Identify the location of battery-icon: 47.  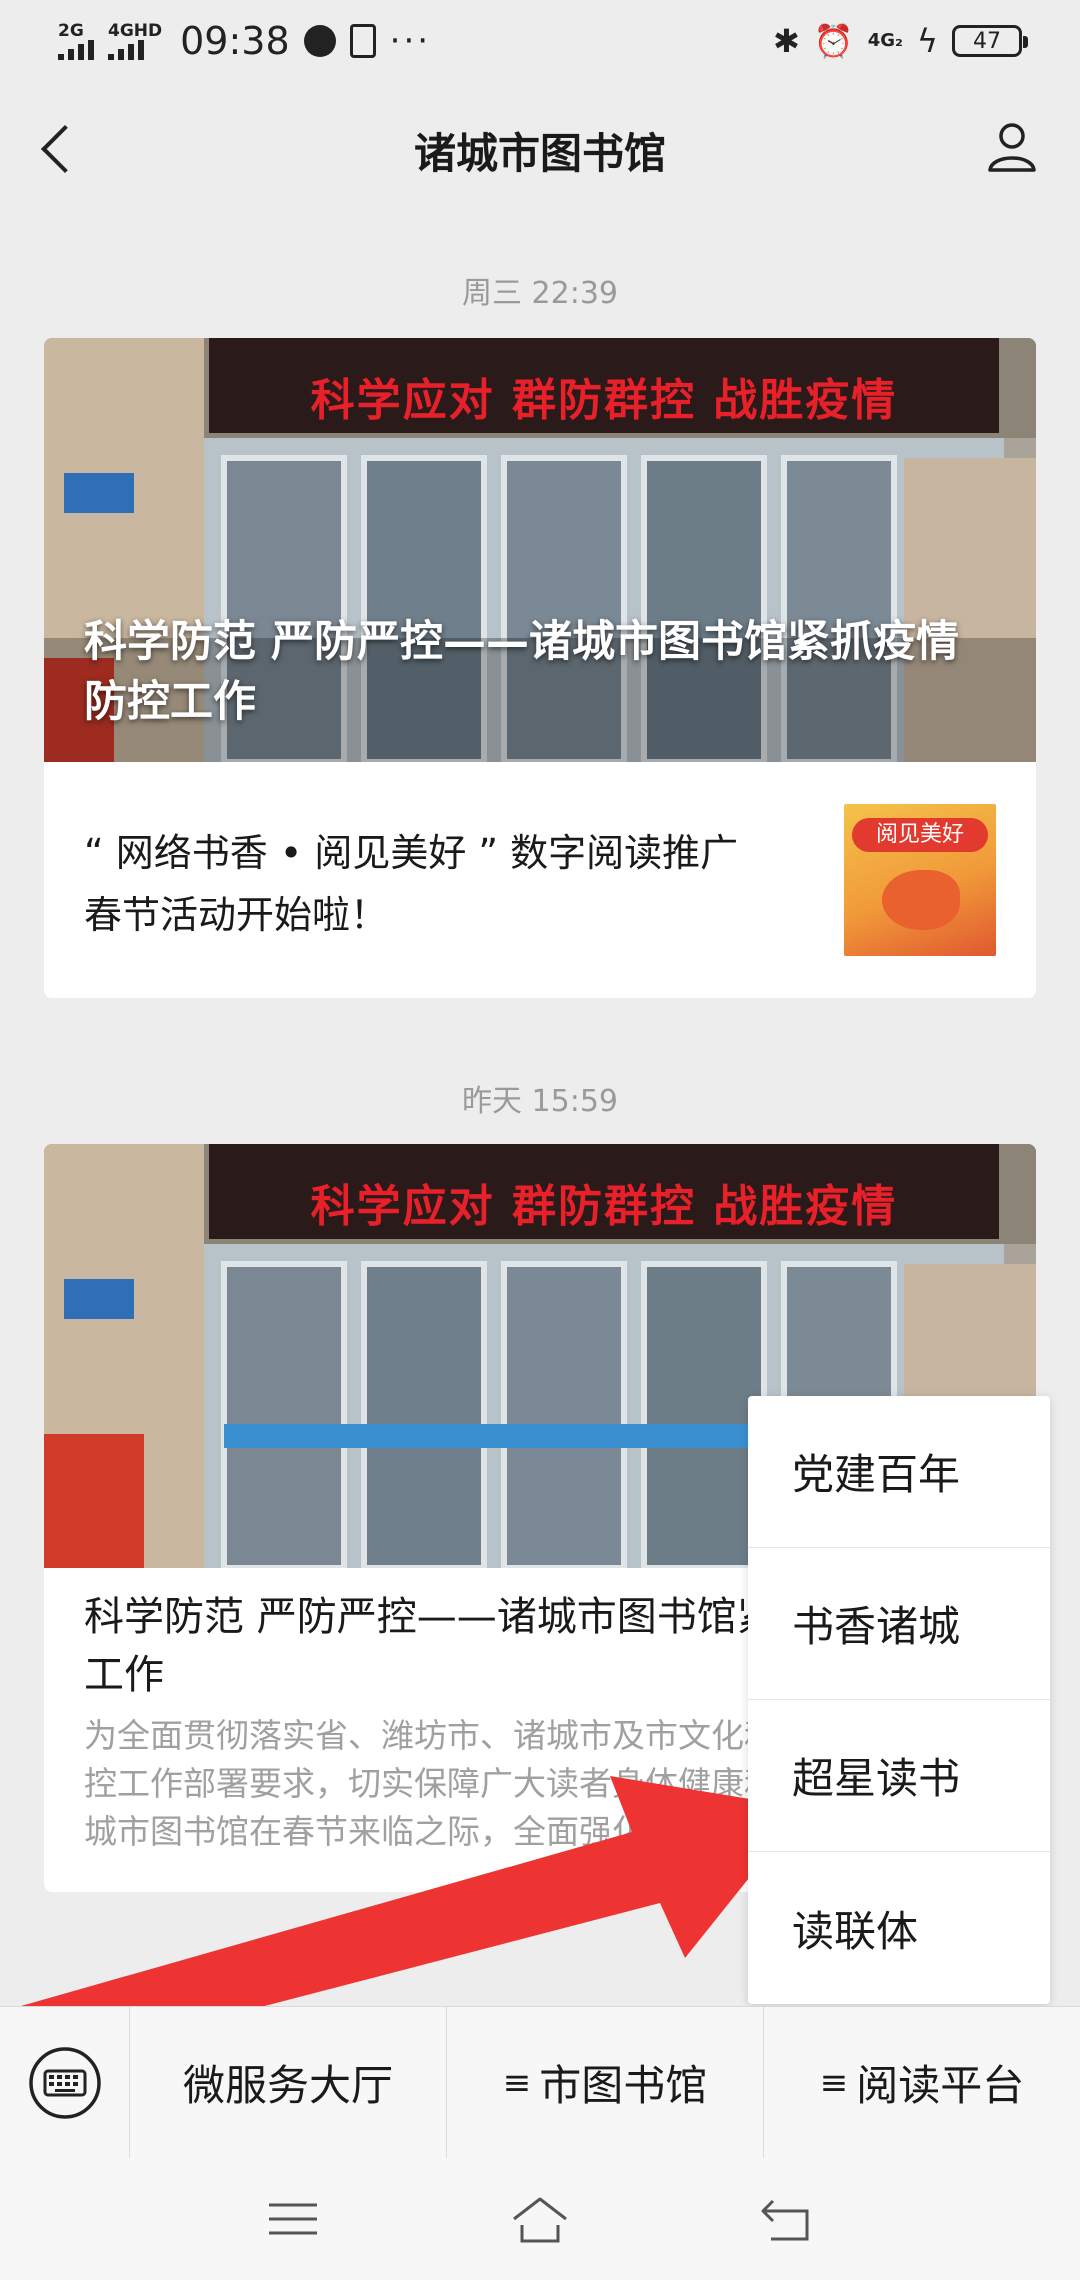
(990, 41).